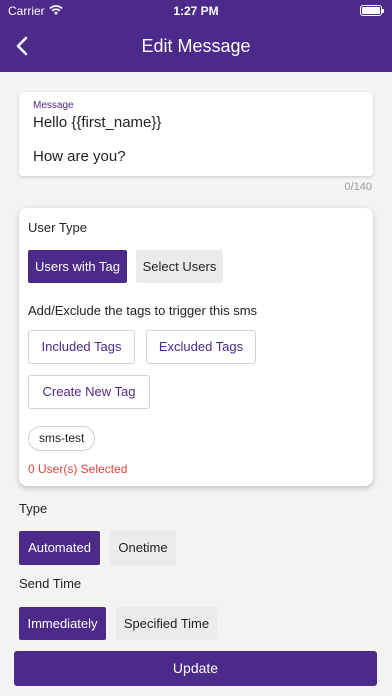  What do you see at coordinates (143, 310) in the screenshot?
I see `user-type-description: Add/Exclude the tags to trigger this sms` at bounding box center [143, 310].